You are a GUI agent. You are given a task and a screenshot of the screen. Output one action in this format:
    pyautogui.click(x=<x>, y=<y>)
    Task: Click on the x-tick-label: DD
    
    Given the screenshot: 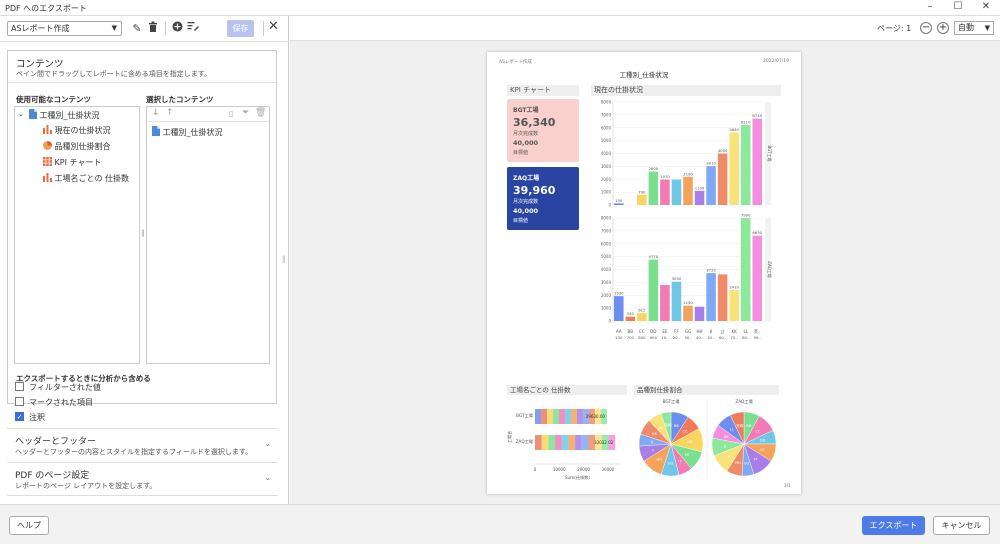 What is the action you would take?
    pyautogui.click(x=653, y=331)
    